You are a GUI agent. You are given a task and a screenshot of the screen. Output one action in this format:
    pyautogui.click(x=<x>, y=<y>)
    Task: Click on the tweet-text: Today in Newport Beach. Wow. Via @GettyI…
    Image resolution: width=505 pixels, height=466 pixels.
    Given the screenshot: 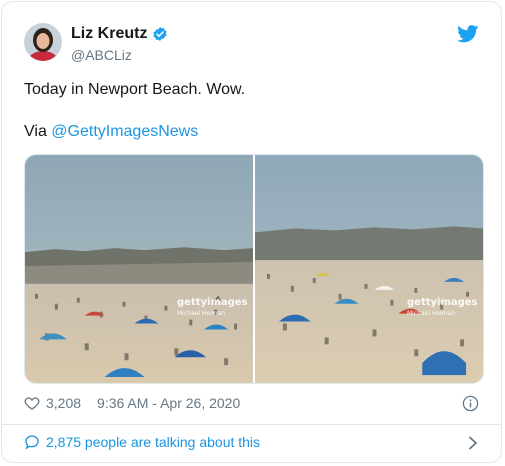 What is the action you would take?
    pyautogui.click(x=134, y=110)
    